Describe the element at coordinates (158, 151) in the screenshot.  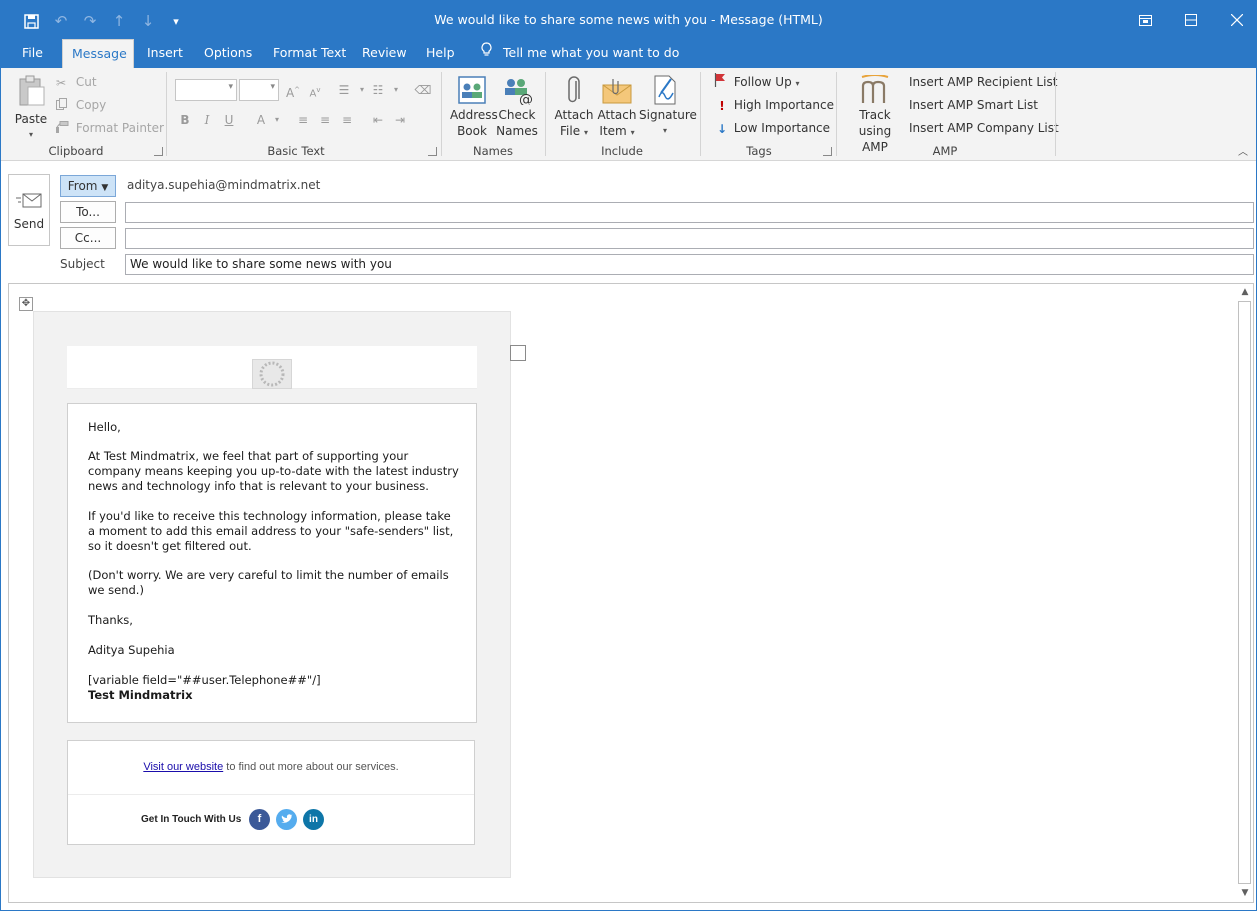
I see `clipboard-dialog-launcher-icon` at that location.